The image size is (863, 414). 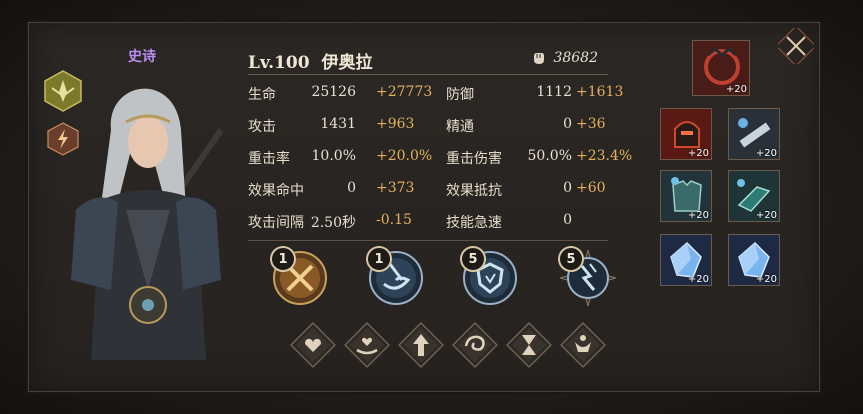 What do you see at coordinates (539, 58) in the screenshot?
I see `fist-icon` at bounding box center [539, 58].